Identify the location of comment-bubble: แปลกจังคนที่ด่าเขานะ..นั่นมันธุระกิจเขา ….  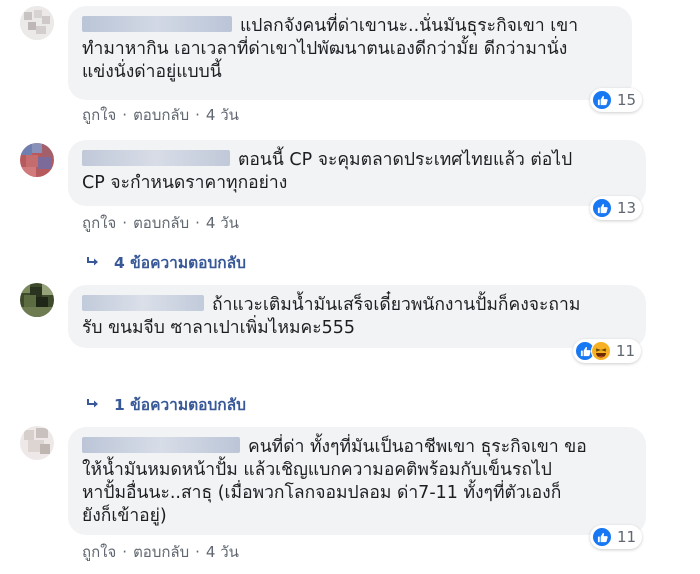
(350, 53).